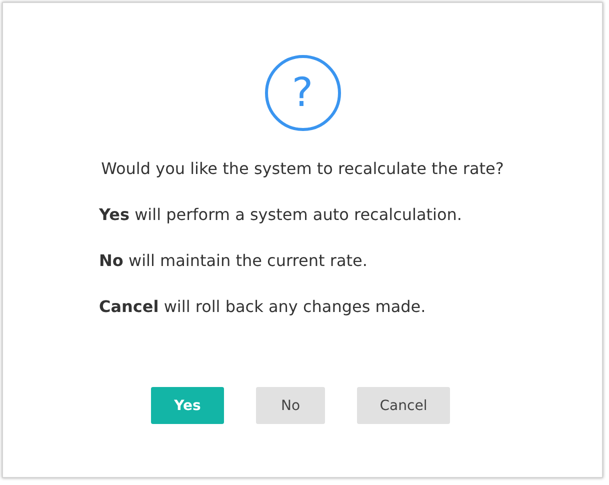 This screenshot has width=609, height=485. What do you see at coordinates (281, 215) in the screenshot?
I see `explanation-text: Yes will perform a system auto recalculation.` at bounding box center [281, 215].